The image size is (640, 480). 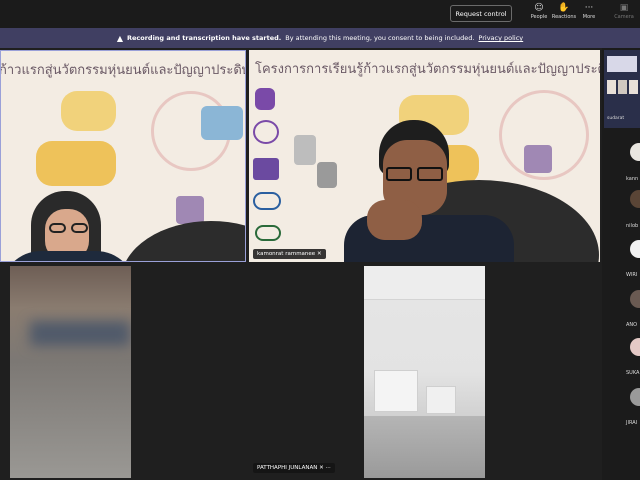 I want to click on participant-name-tag: PATTHAPHI JUNLANAN ✕ ···, so click(x=294, y=468).